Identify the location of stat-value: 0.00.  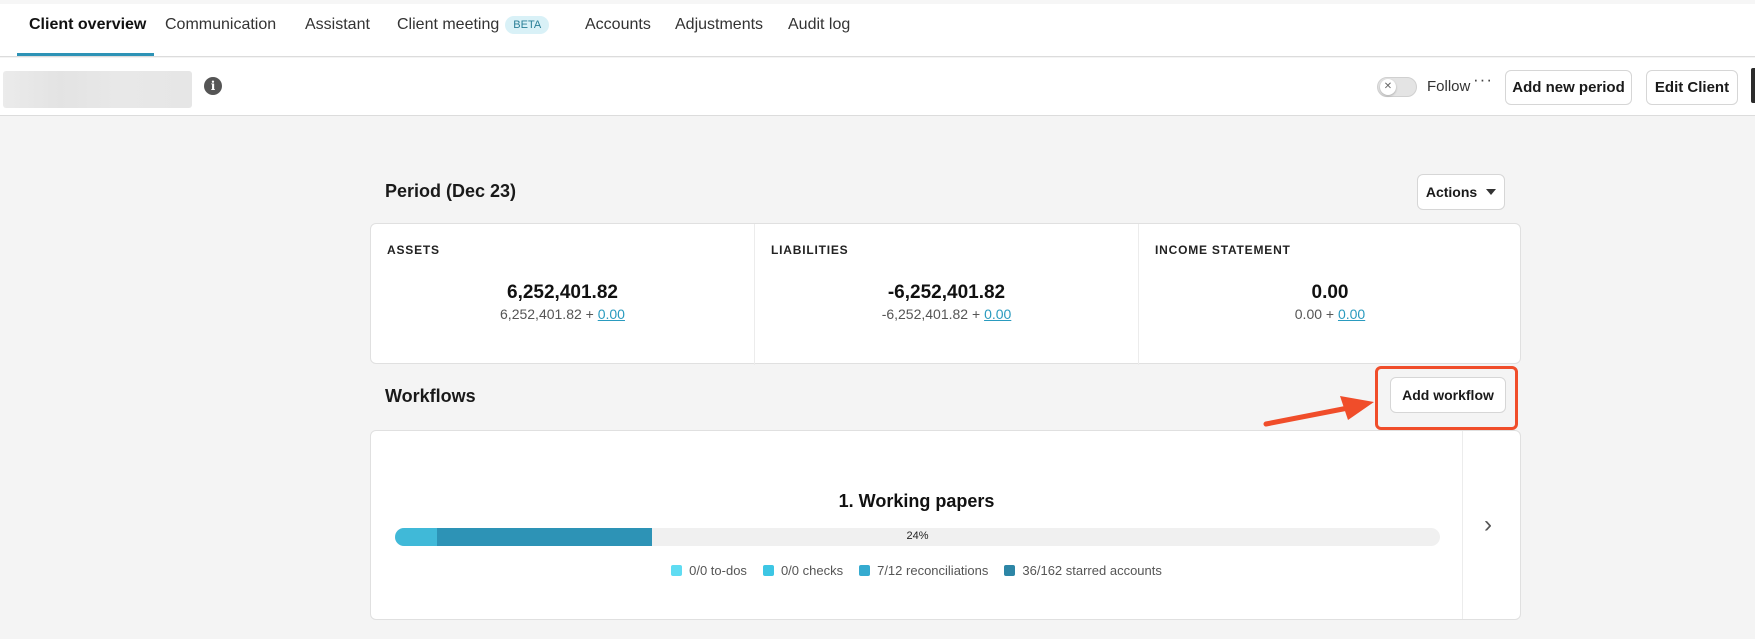
(1330, 292).